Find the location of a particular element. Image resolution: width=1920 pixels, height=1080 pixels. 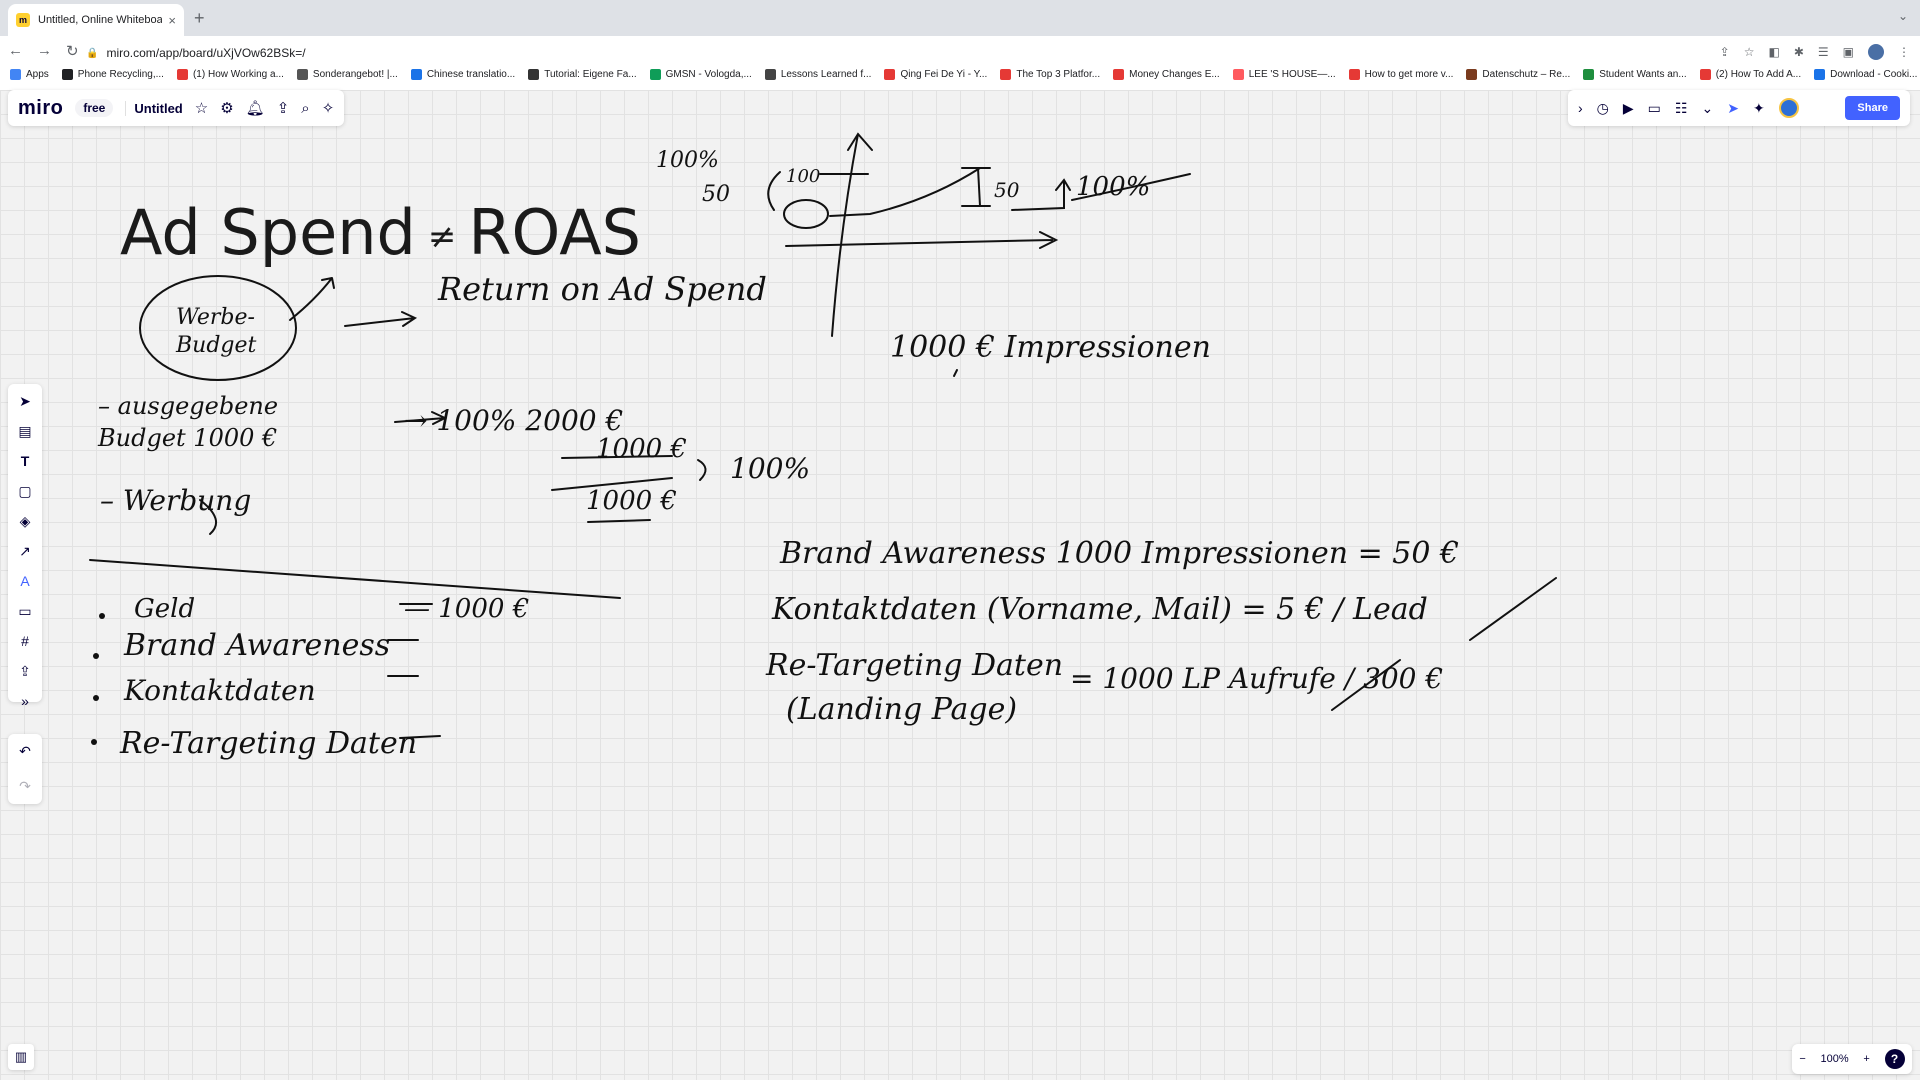

timer-icon: ◷ is located at coordinates (1603, 108).